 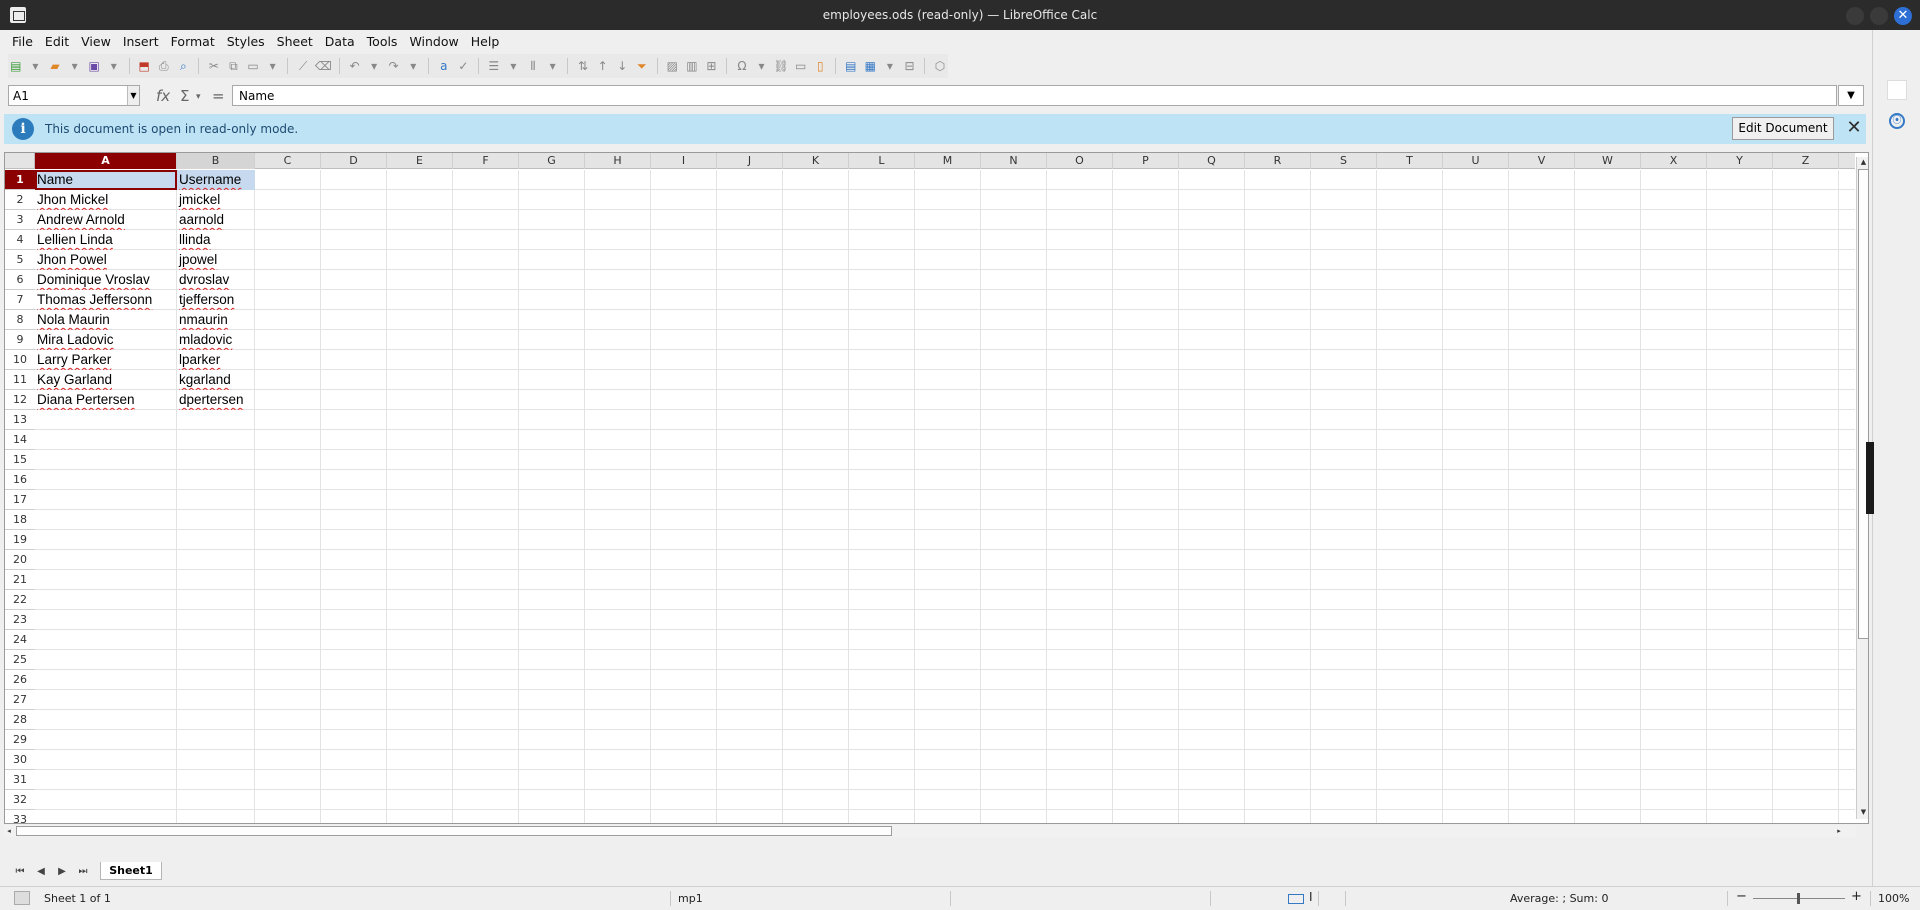 What do you see at coordinates (454, 831) in the screenshot?
I see `horizontal-scroll-thumb` at bounding box center [454, 831].